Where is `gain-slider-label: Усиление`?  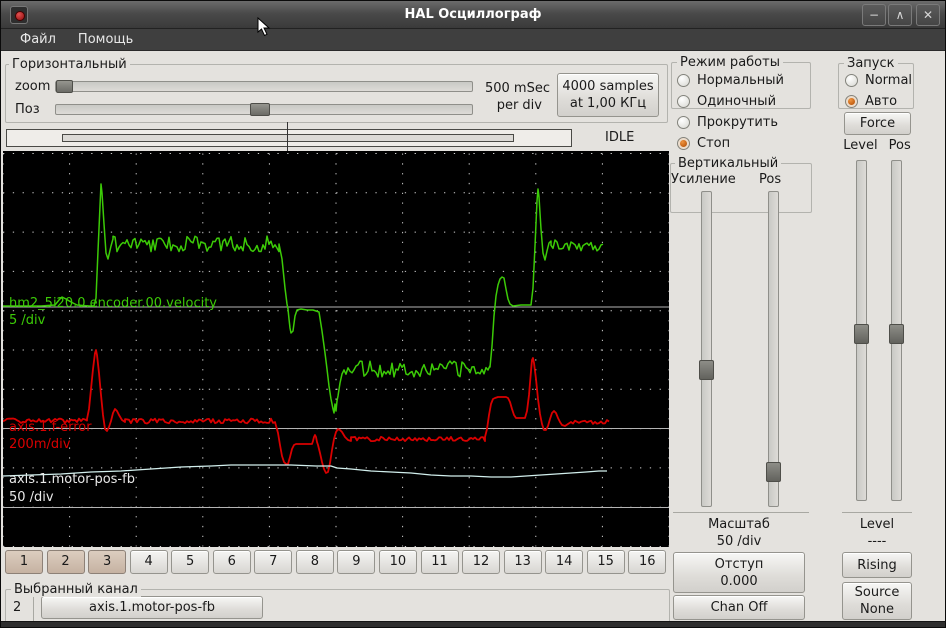
gain-slider-label: Усиление is located at coordinates (703, 179).